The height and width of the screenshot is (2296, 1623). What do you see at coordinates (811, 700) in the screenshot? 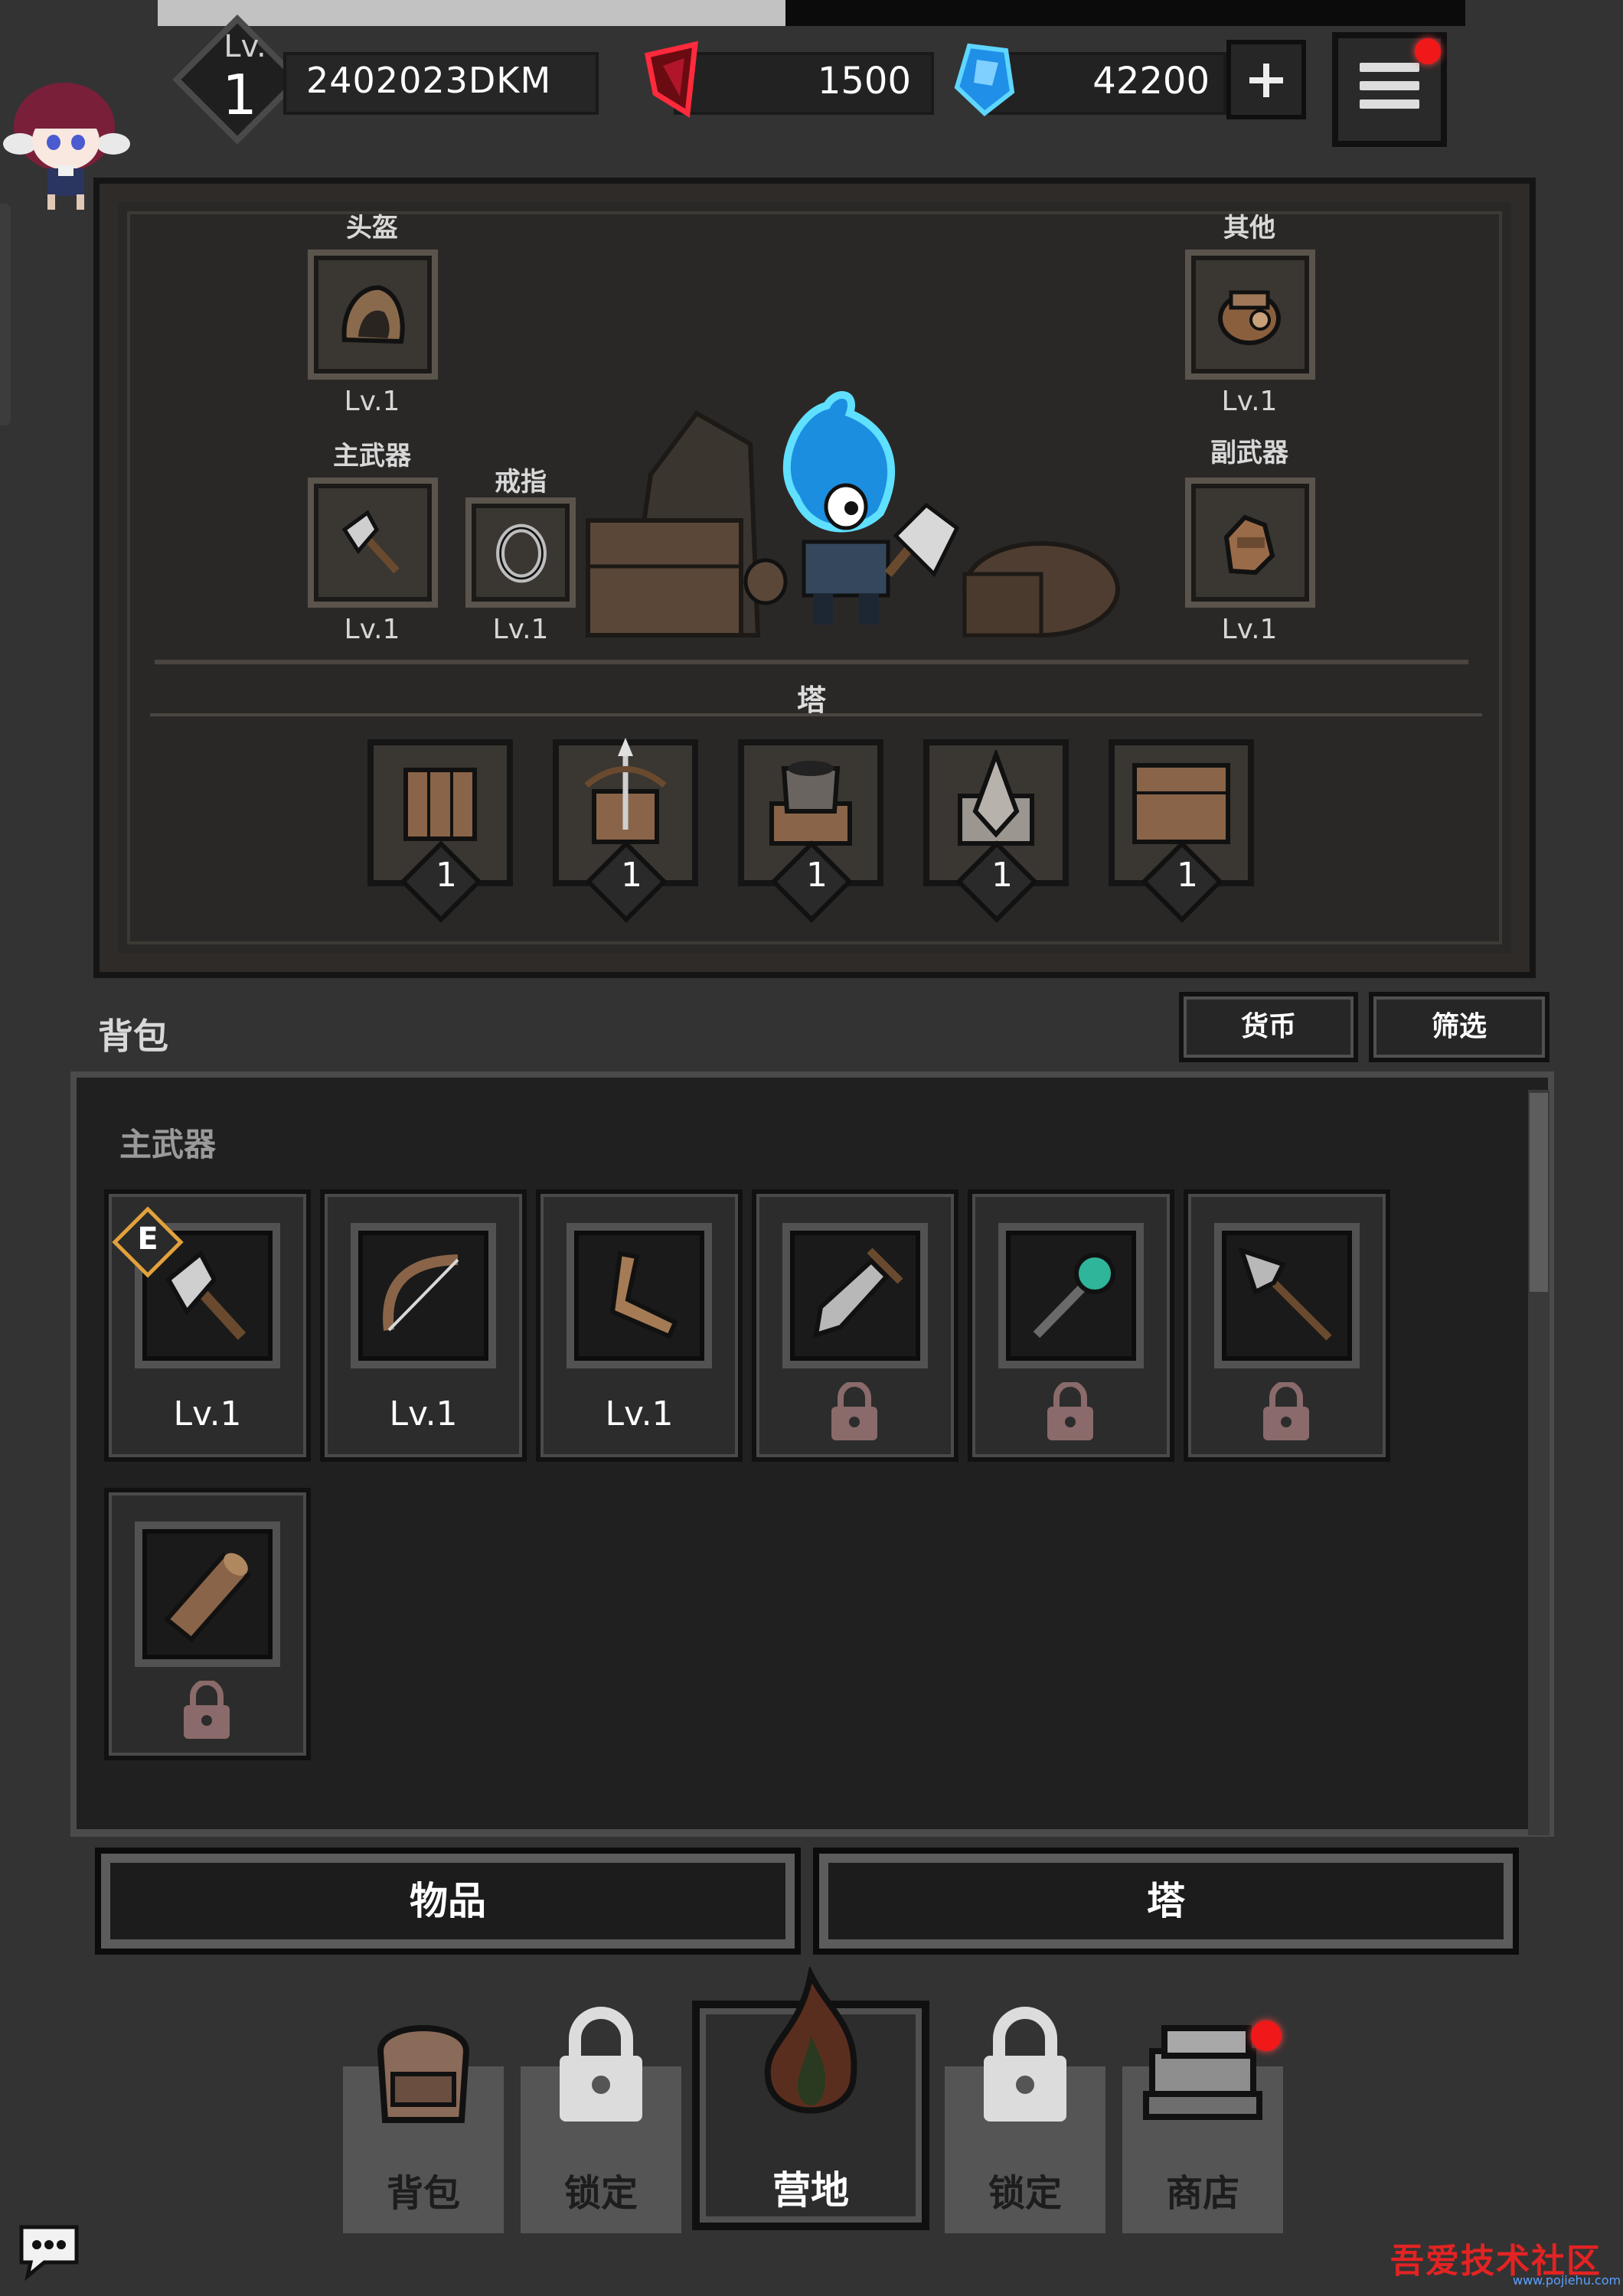
I see `tower-section-title: 塔` at bounding box center [811, 700].